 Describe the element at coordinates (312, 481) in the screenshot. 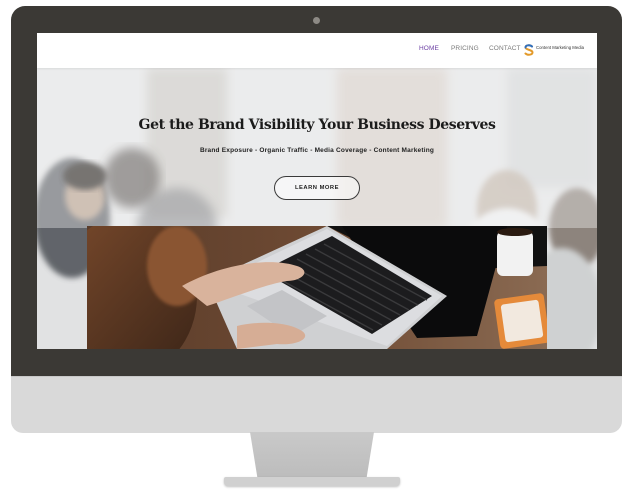

I see `monitor-stand-foot` at that location.